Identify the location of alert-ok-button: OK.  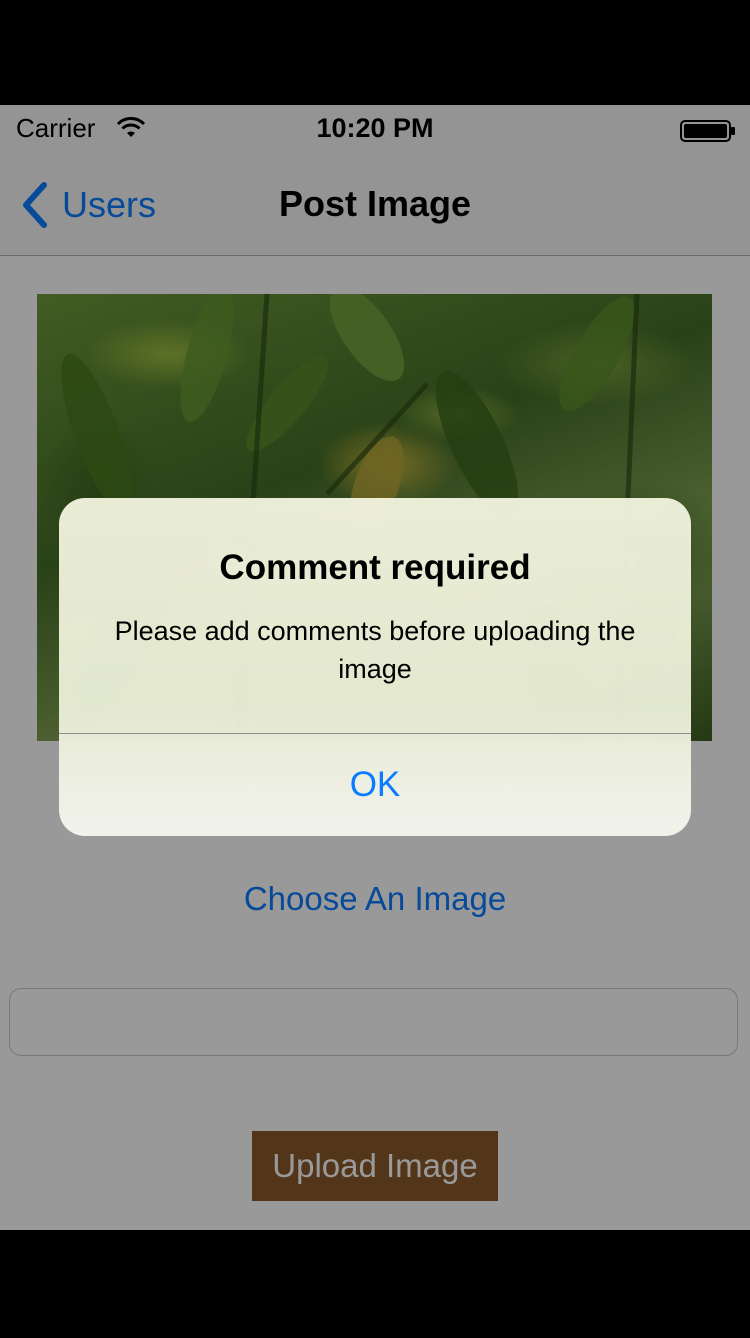
(375, 785).